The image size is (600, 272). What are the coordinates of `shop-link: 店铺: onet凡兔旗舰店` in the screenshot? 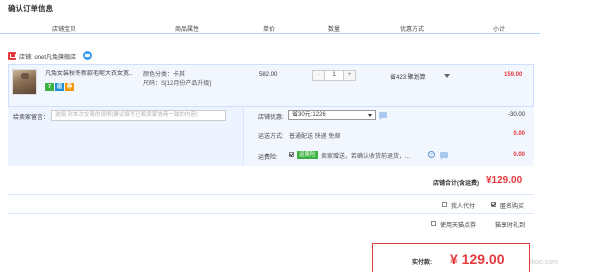 It's located at (47, 56).